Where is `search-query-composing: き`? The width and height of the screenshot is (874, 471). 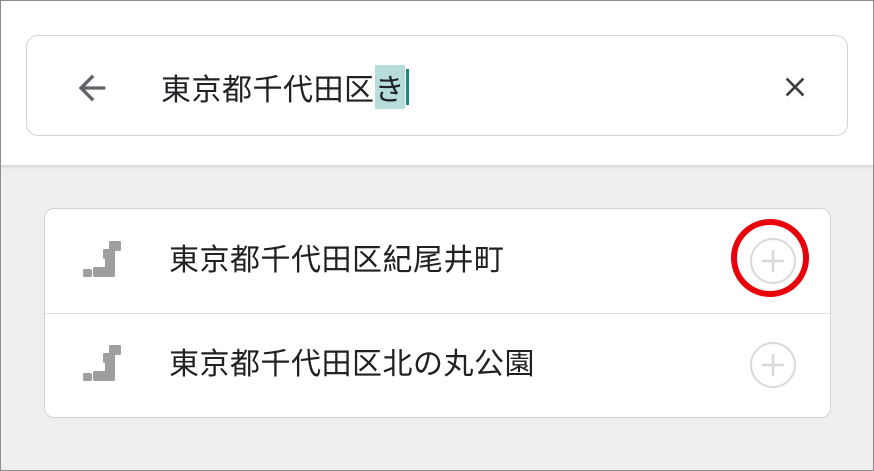 search-query-composing: き is located at coordinates (389, 87).